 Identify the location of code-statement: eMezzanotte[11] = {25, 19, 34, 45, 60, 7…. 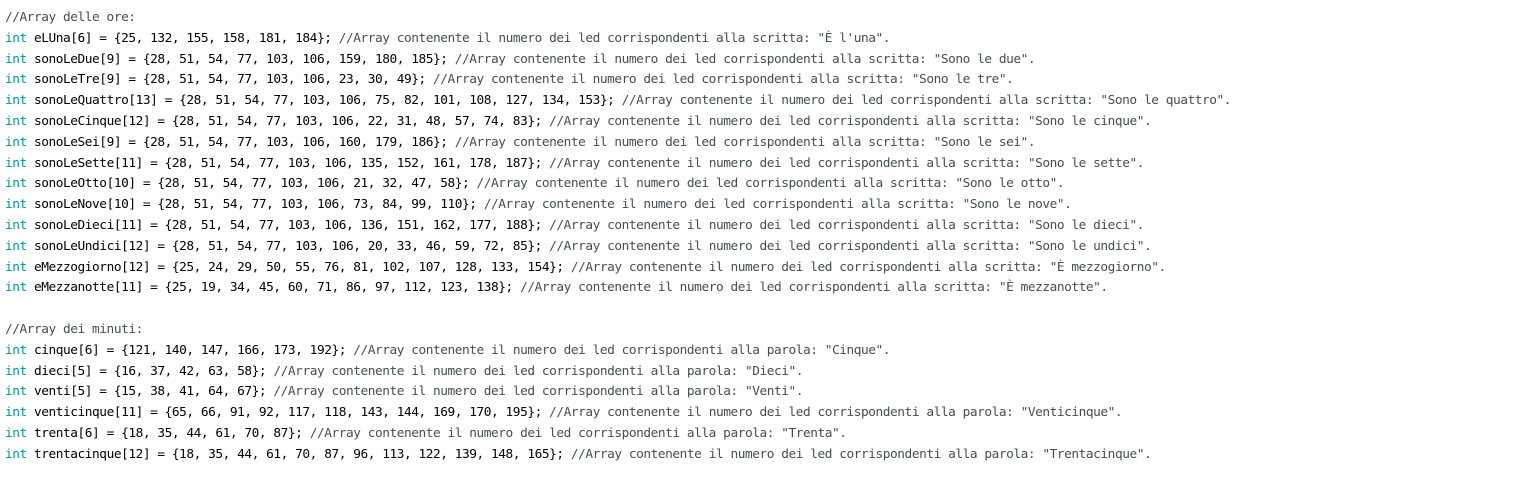
(273, 288).